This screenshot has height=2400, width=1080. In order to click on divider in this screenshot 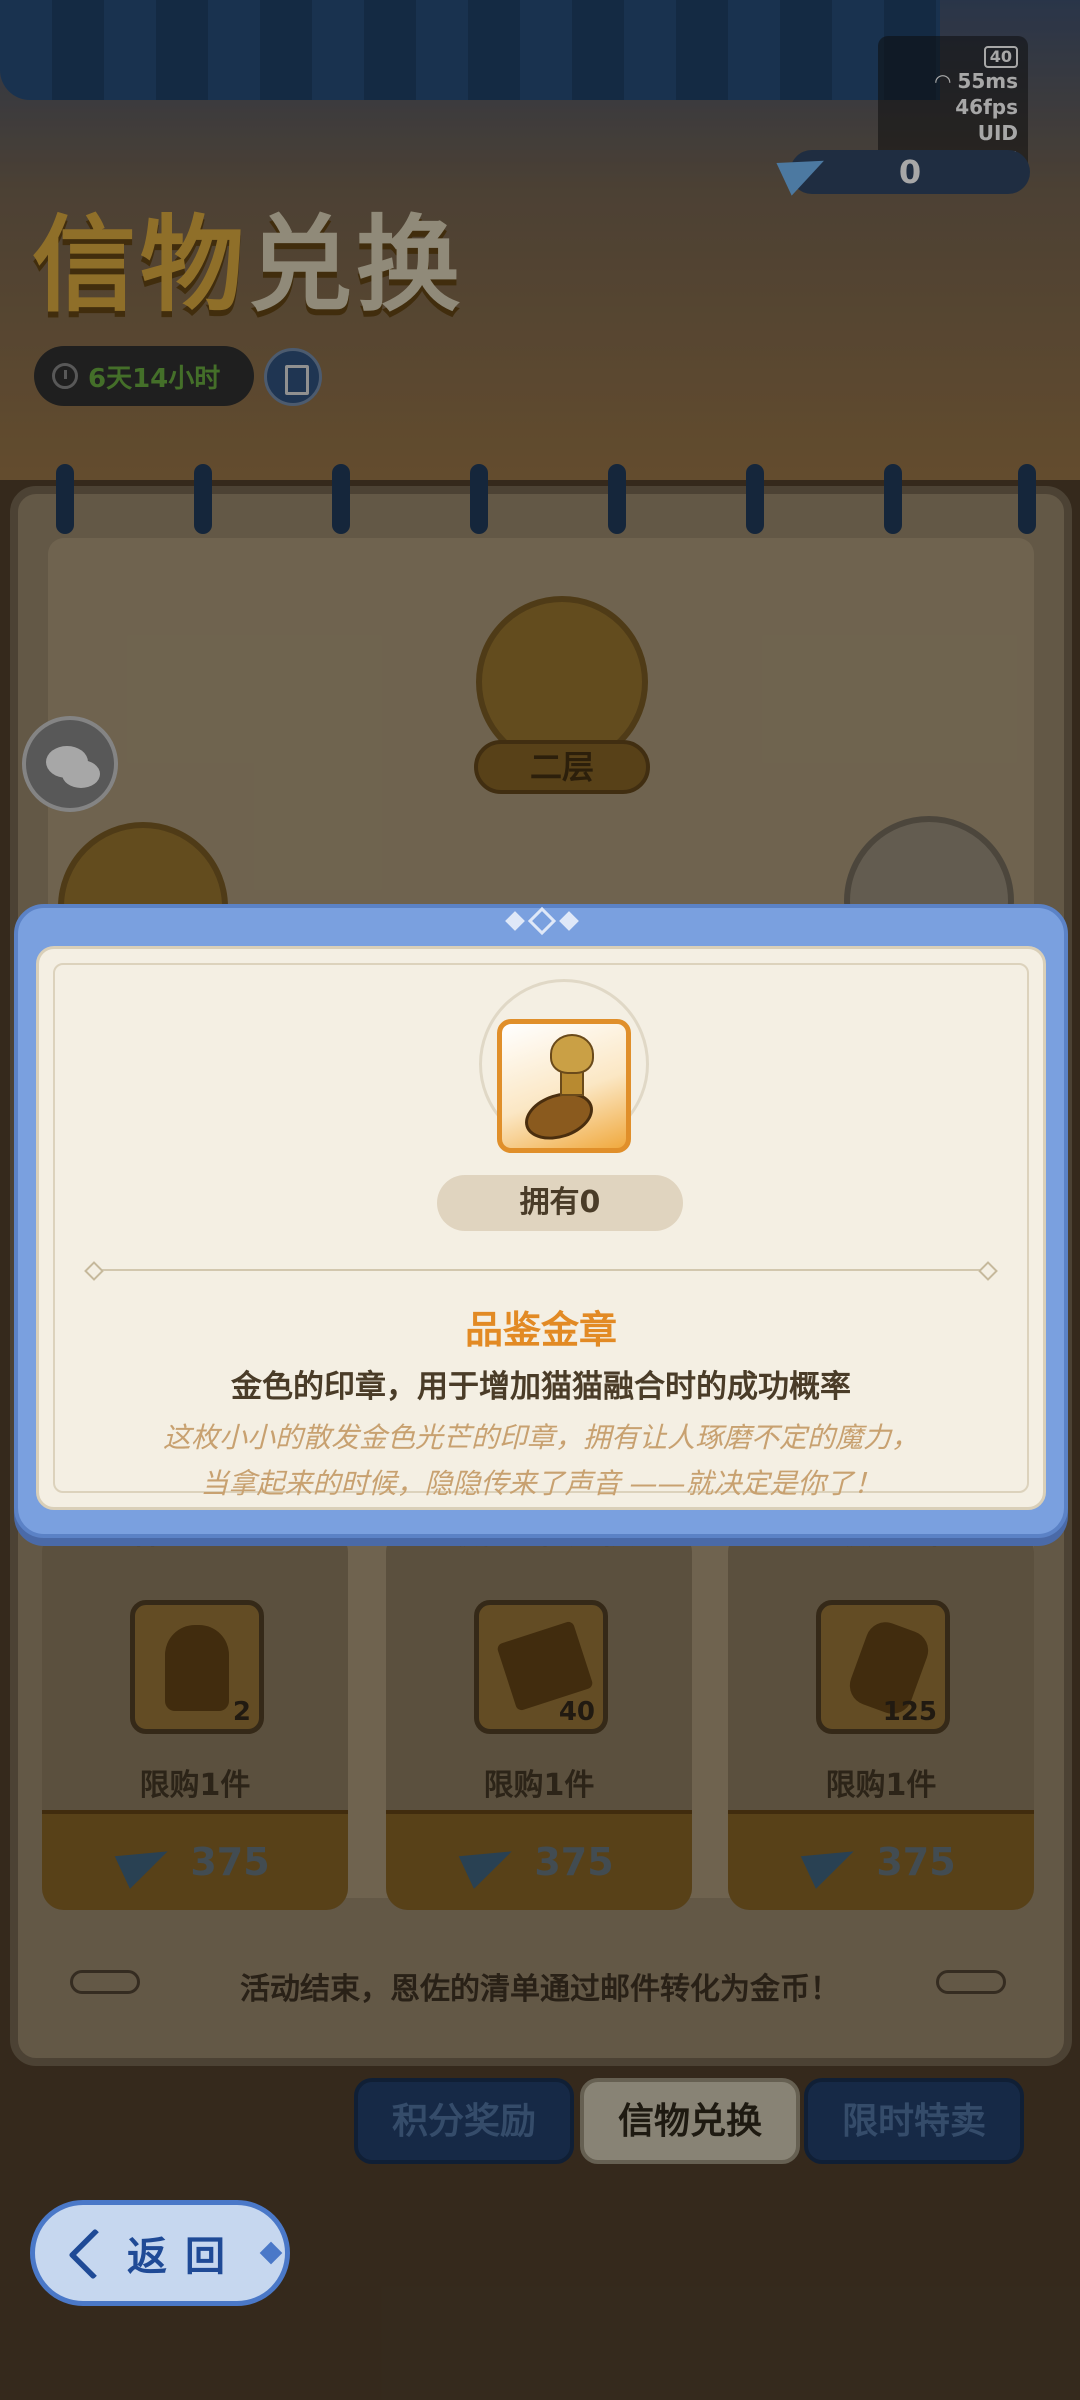, I will do `click(541, 1270)`.